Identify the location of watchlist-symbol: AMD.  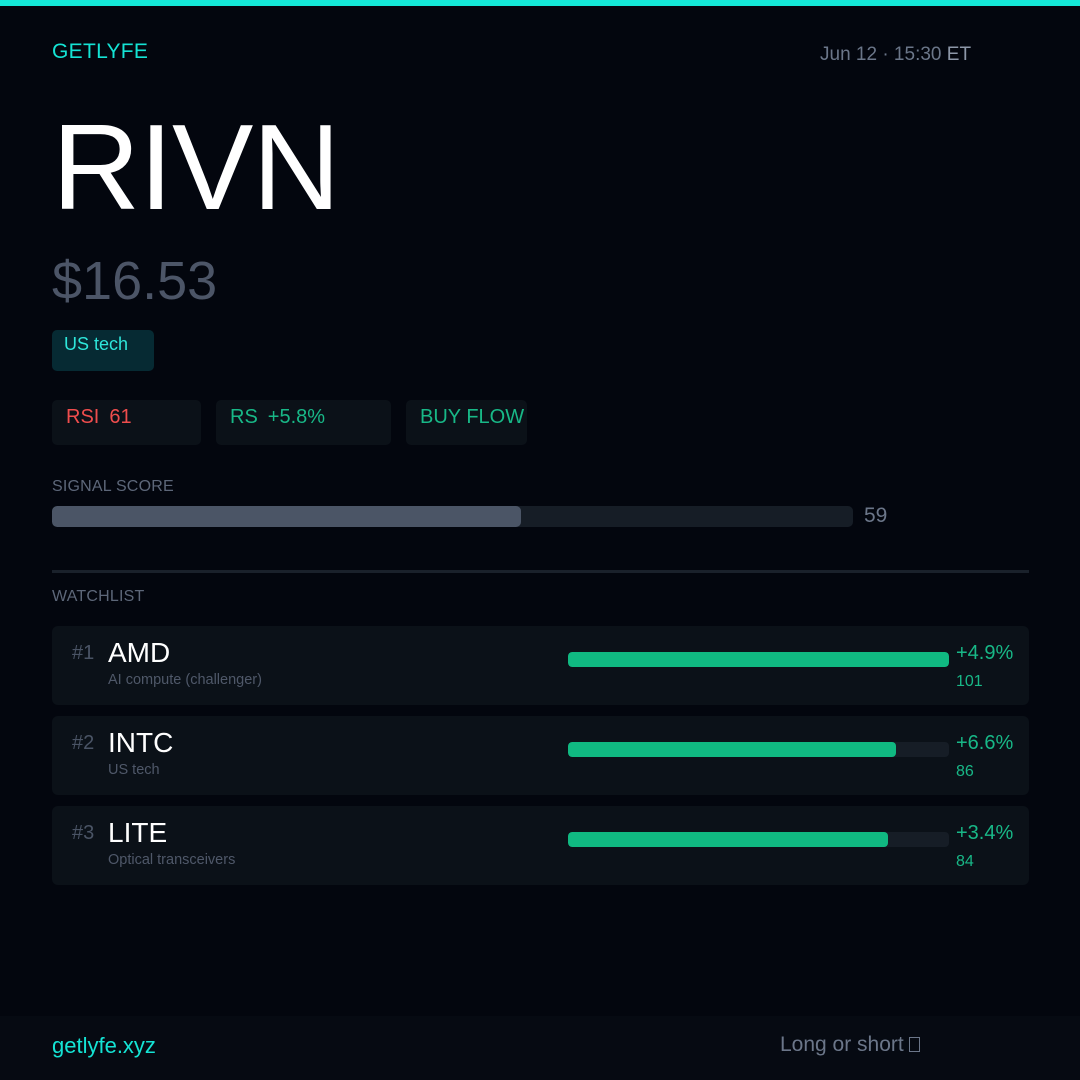
(139, 652).